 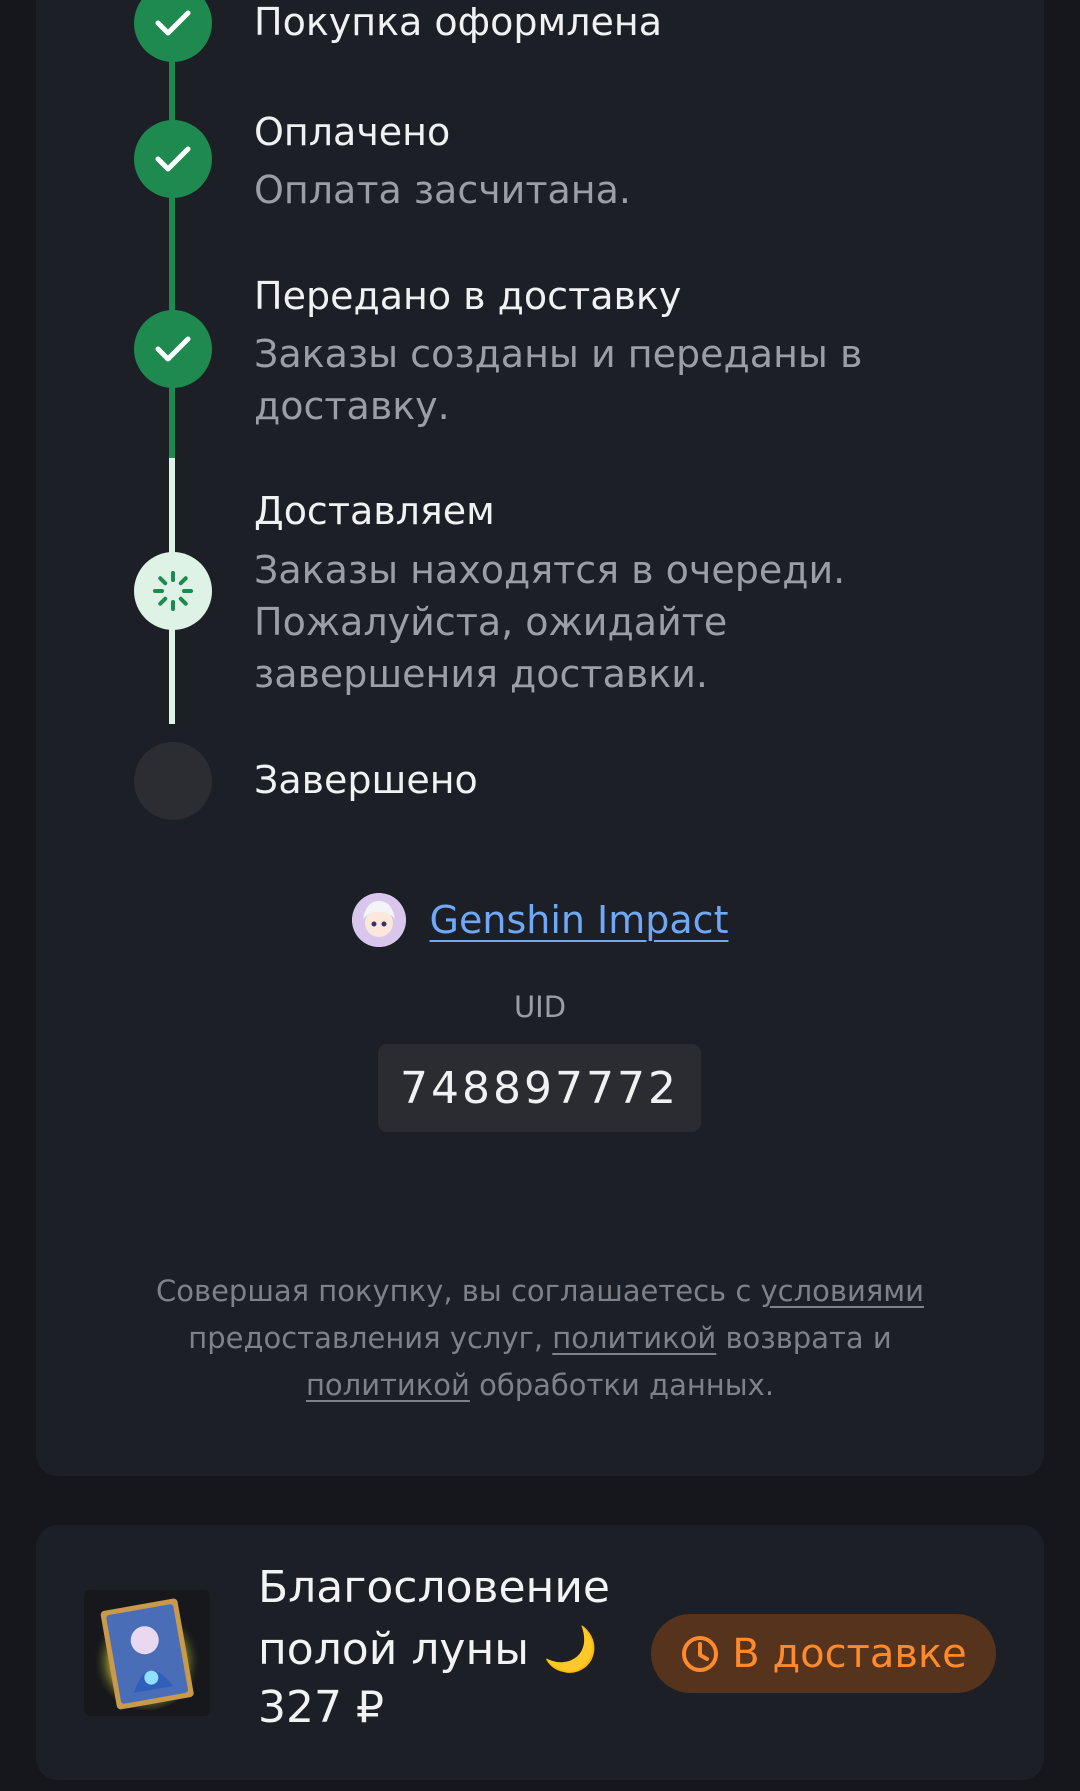 What do you see at coordinates (579, 920) in the screenshot?
I see `game-link: Genshin Impact` at bounding box center [579, 920].